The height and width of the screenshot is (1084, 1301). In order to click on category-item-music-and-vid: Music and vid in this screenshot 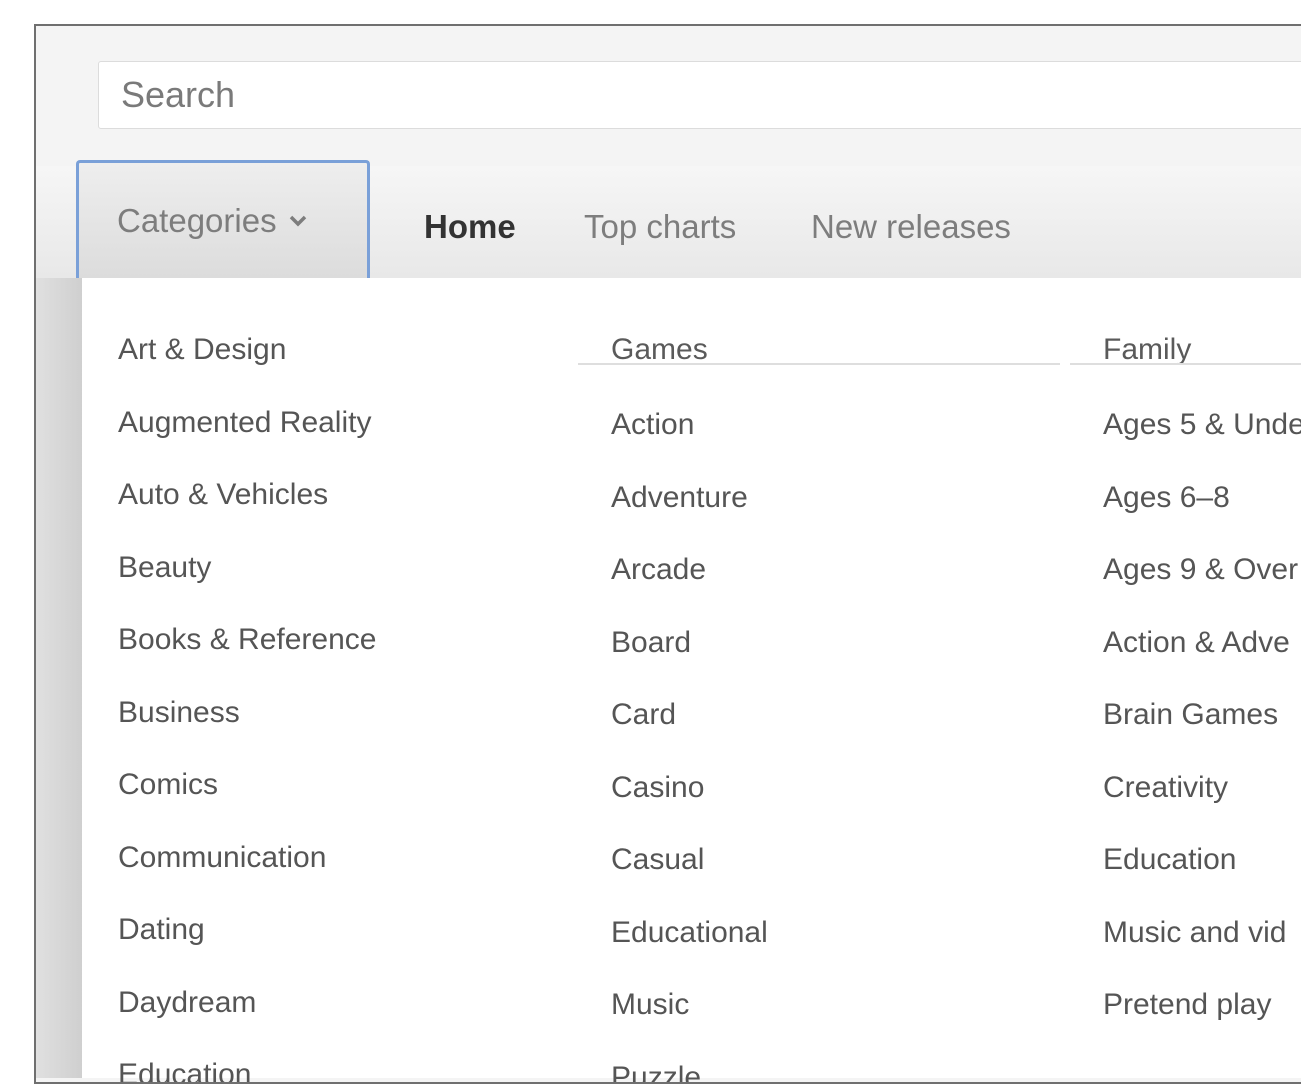, I will do `click(1194, 933)`.